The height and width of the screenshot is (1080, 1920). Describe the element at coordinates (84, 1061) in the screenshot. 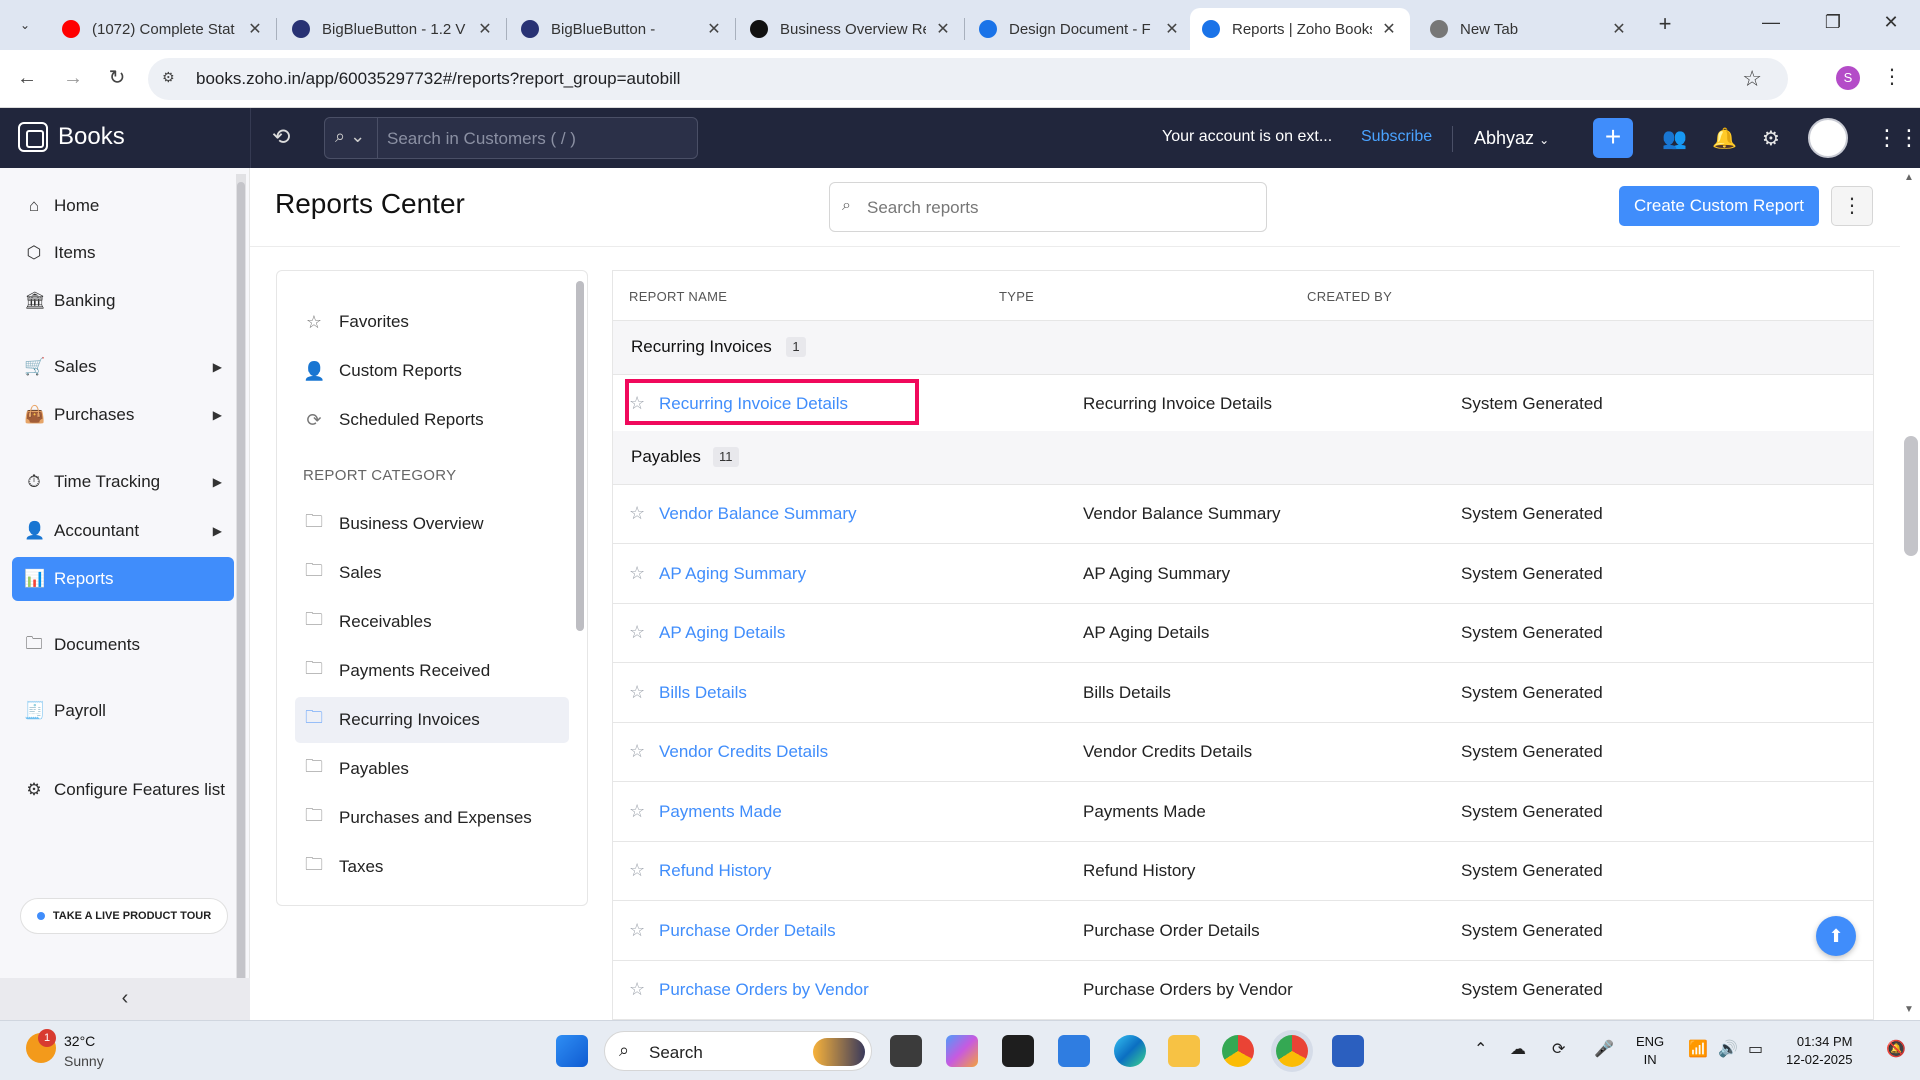

I see `weather-condition: Sunny` at that location.